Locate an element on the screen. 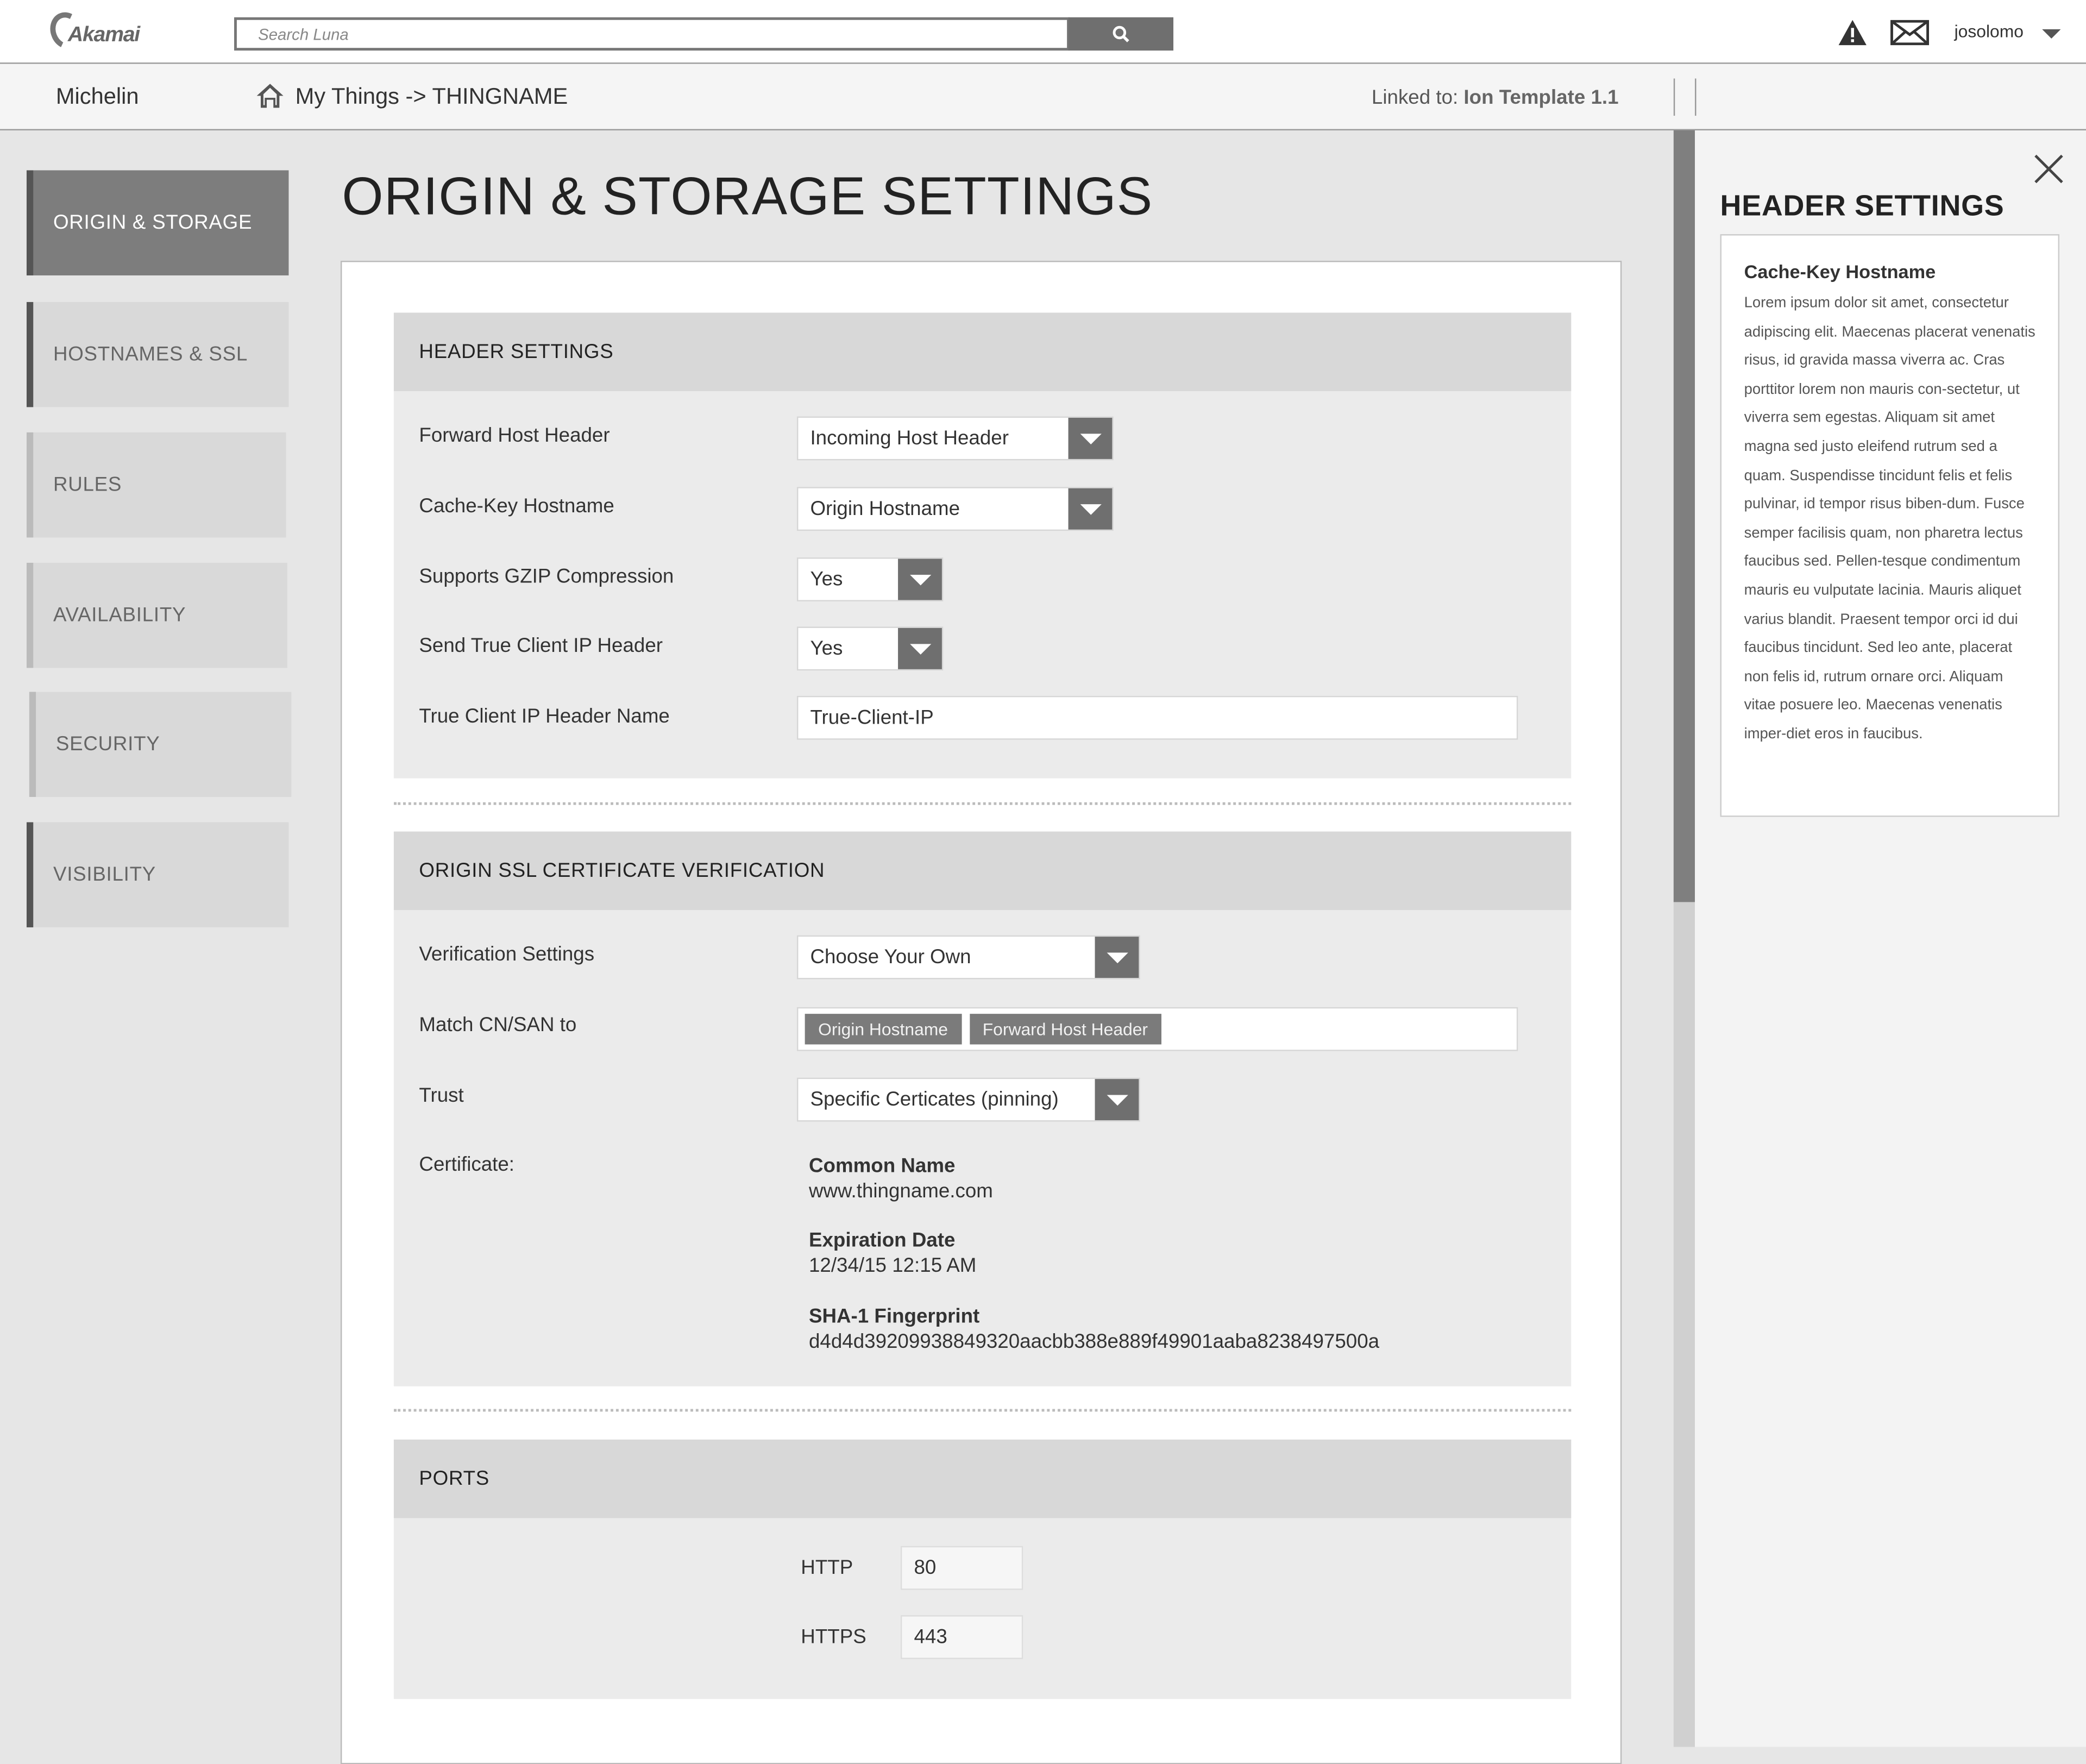 This screenshot has width=2086, height=1764. http-port-input: 80 is located at coordinates (961, 1568).